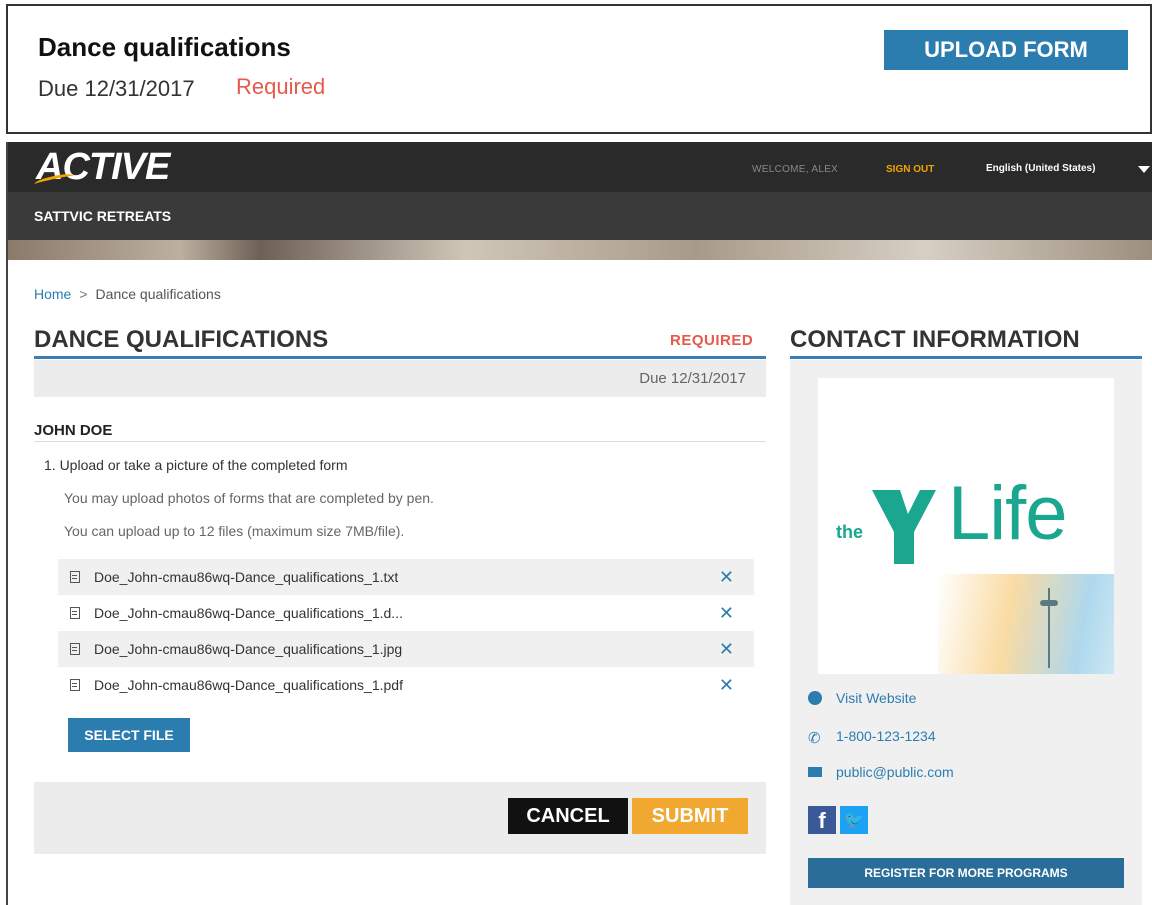 The width and height of the screenshot is (1152, 905). I want to click on caret-down-icon, so click(1144, 169).